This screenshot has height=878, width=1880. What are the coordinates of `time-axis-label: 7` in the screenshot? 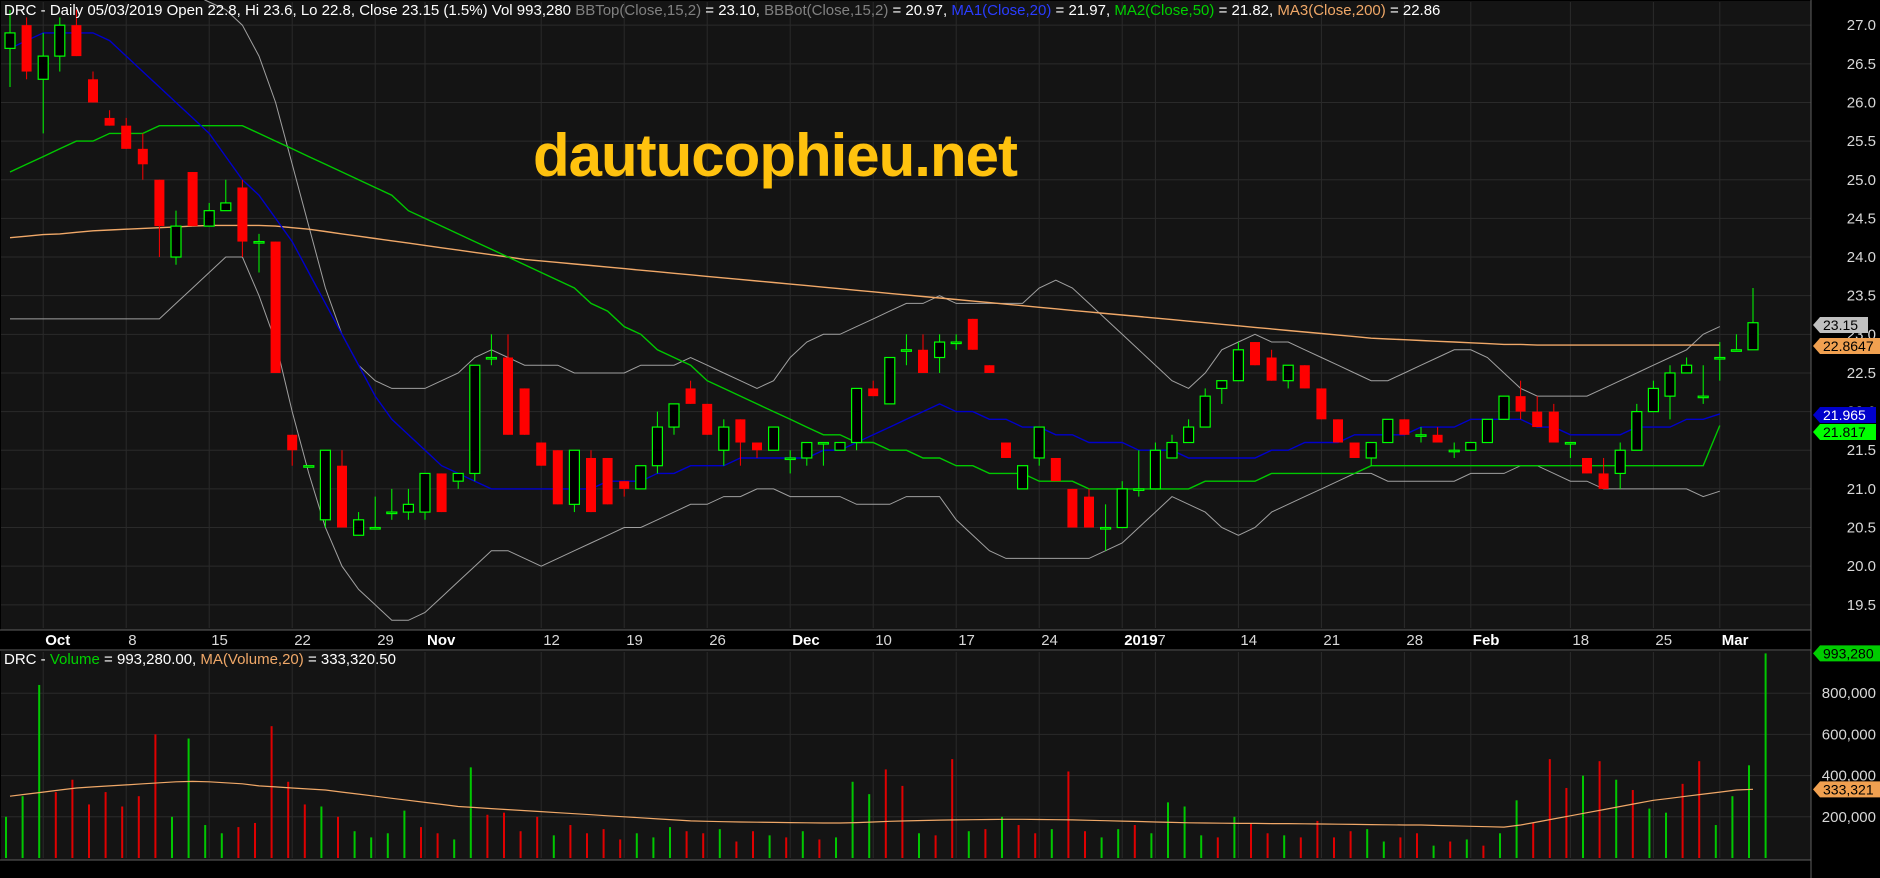 It's located at (1161, 640).